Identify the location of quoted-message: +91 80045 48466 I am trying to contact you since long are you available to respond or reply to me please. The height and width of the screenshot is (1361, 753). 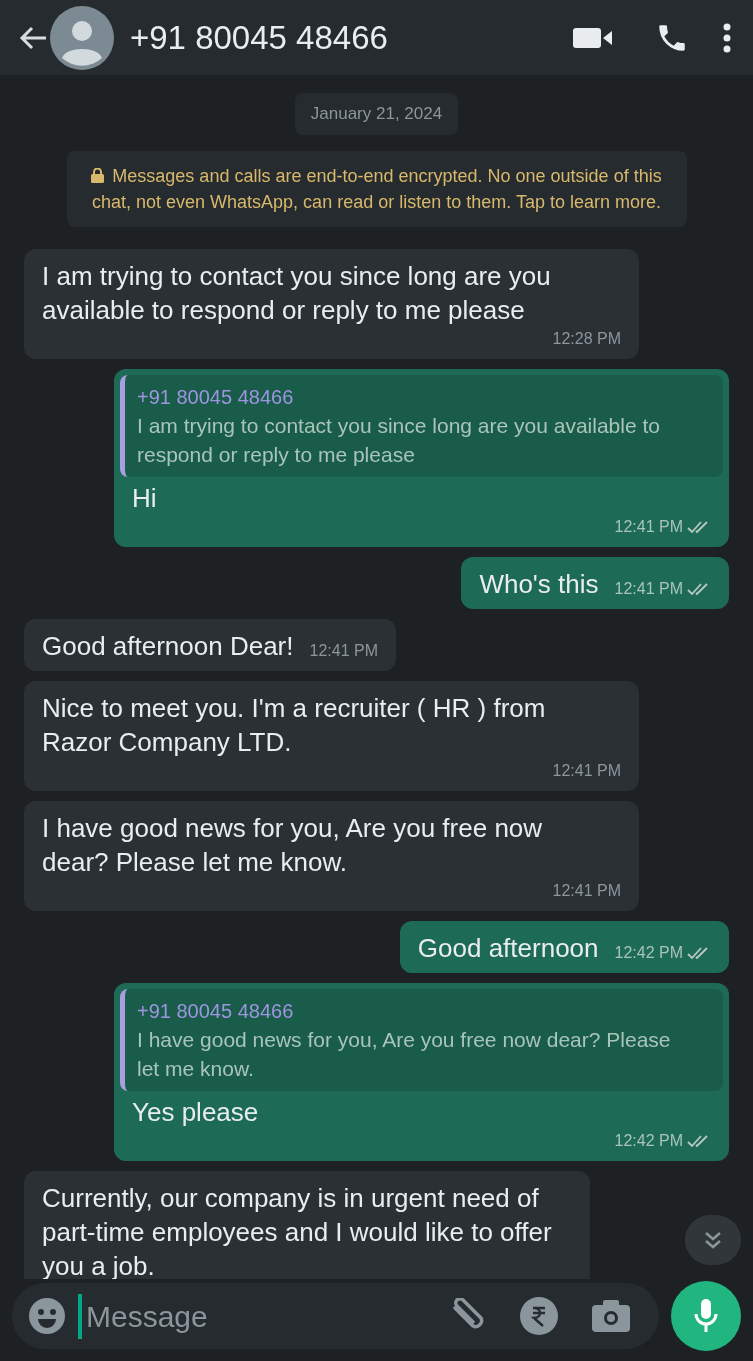
(421, 425).